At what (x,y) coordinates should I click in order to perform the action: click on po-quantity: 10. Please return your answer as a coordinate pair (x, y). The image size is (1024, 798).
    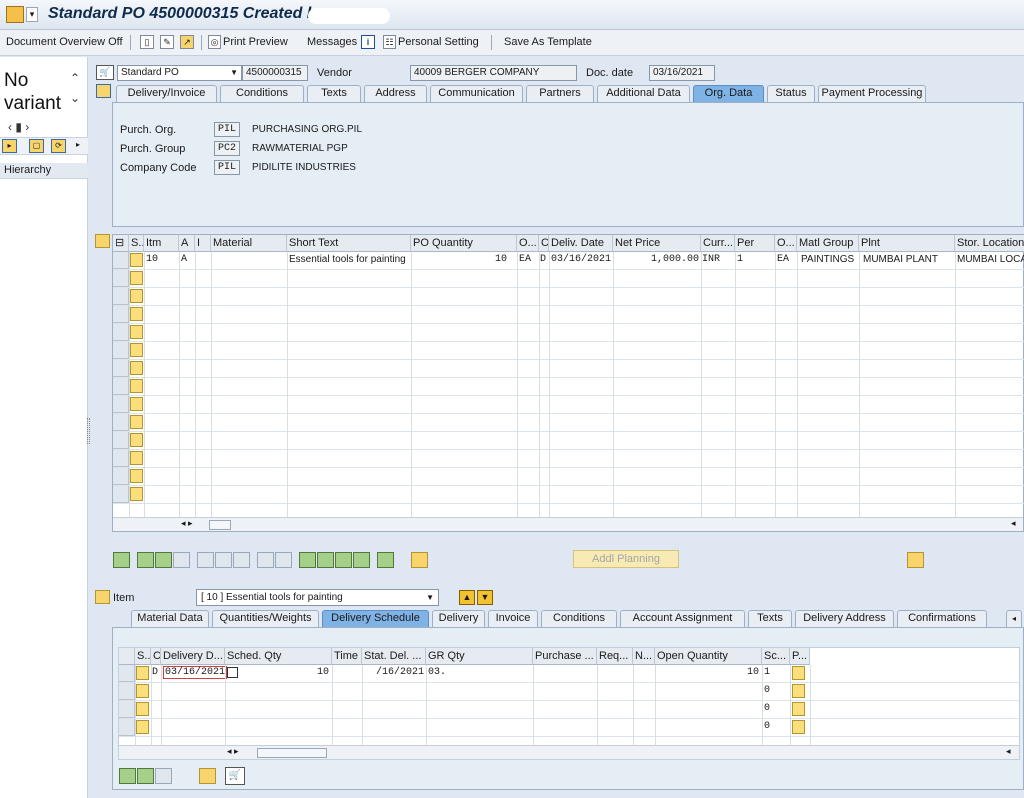
    Looking at the image, I should click on (460, 259).